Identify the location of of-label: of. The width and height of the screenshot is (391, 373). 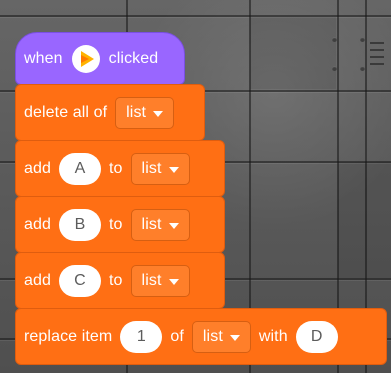
(177, 336).